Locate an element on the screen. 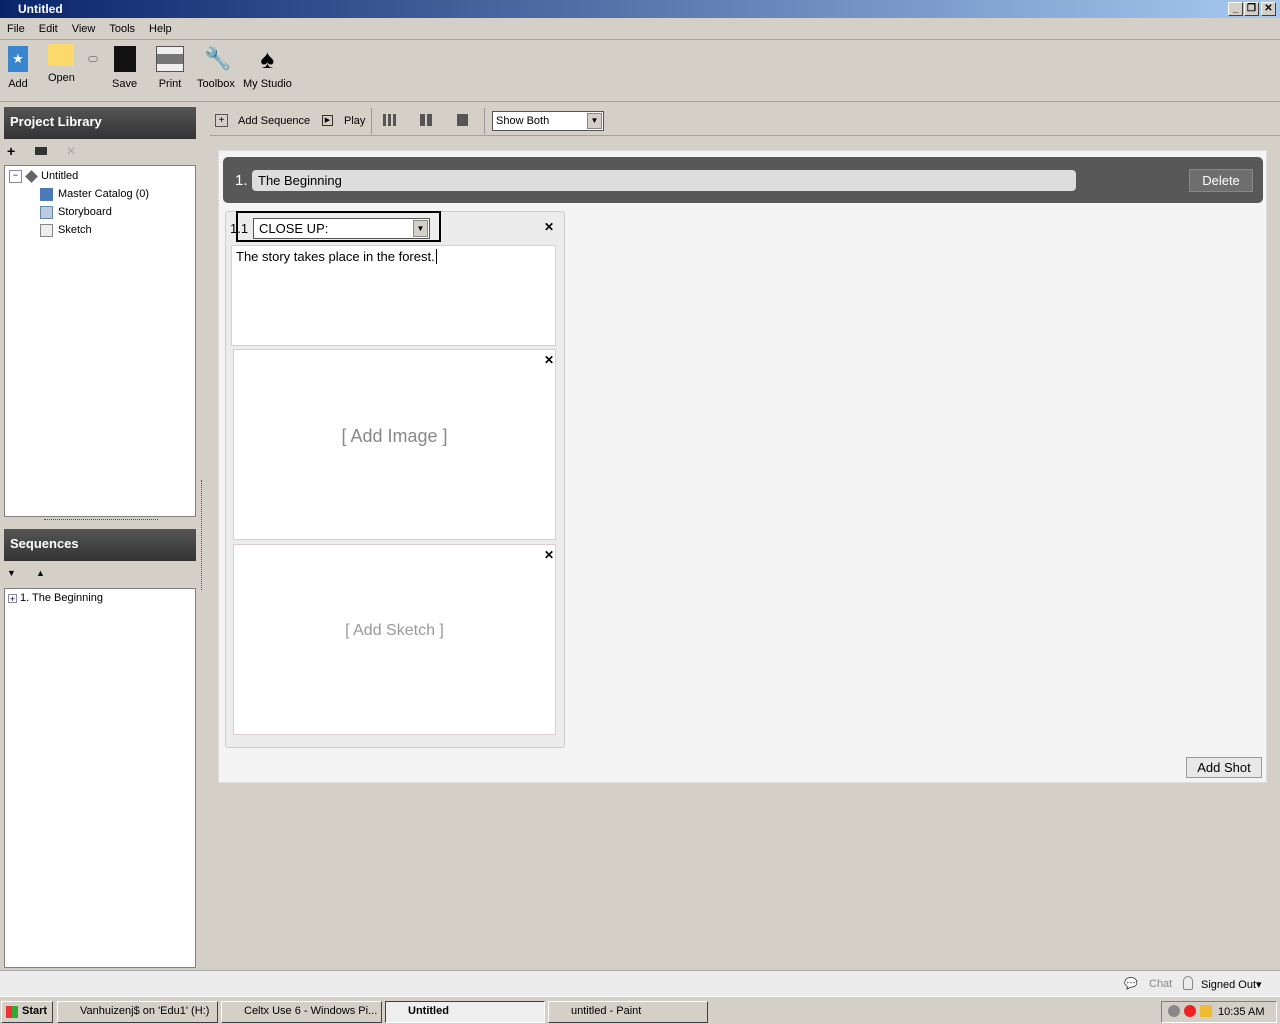  play-button: Play is located at coordinates (354, 121).